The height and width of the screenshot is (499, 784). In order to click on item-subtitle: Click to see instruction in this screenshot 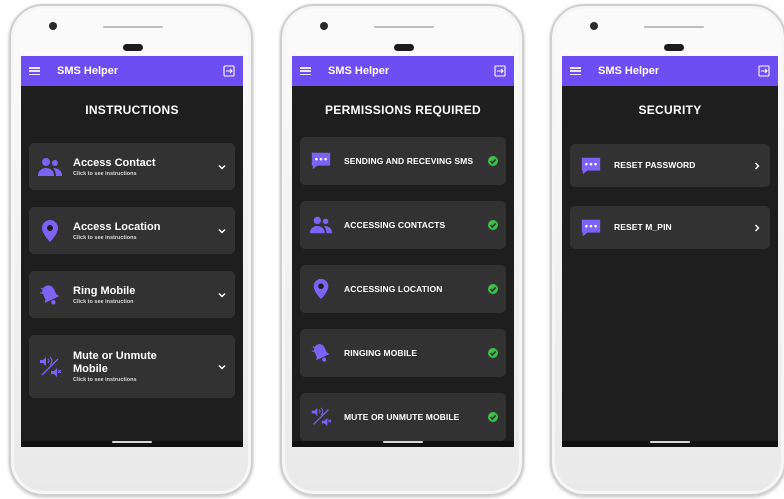, I will do `click(103, 301)`.